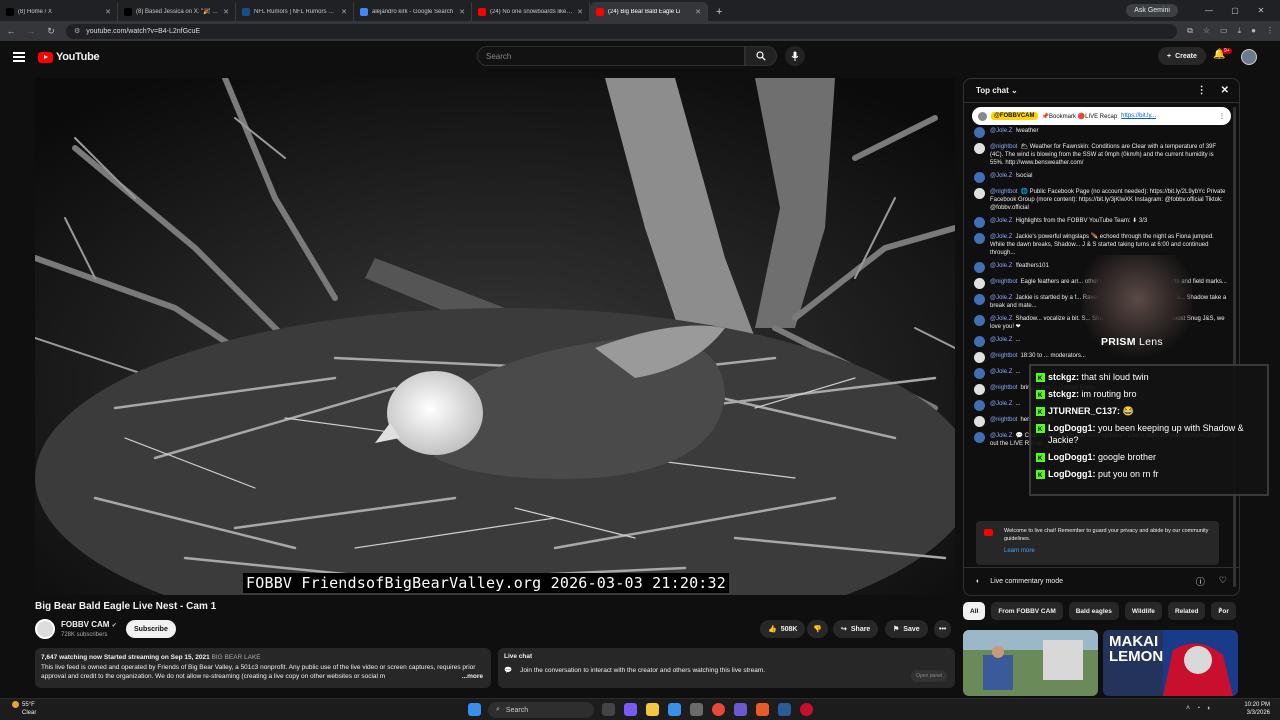 The width and height of the screenshot is (1280, 720). Describe the element at coordinates (1270, 31) in the screenshot. I see `menu-kebab-icon: ⋮` at that location.